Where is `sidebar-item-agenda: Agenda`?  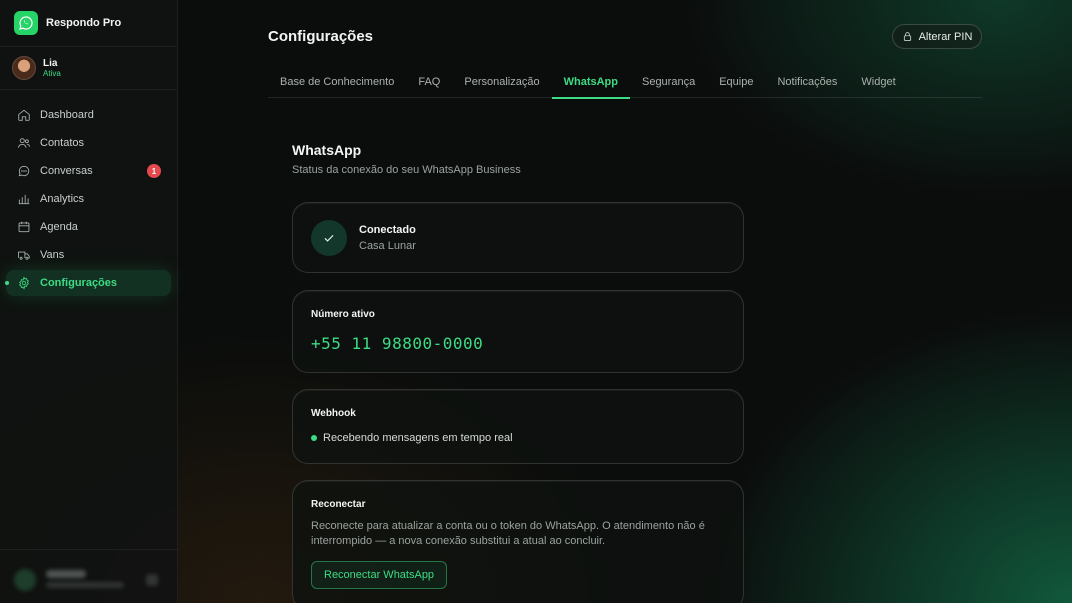 sidebar-item-agenda: Agenda is located at coordinates (88, 227).